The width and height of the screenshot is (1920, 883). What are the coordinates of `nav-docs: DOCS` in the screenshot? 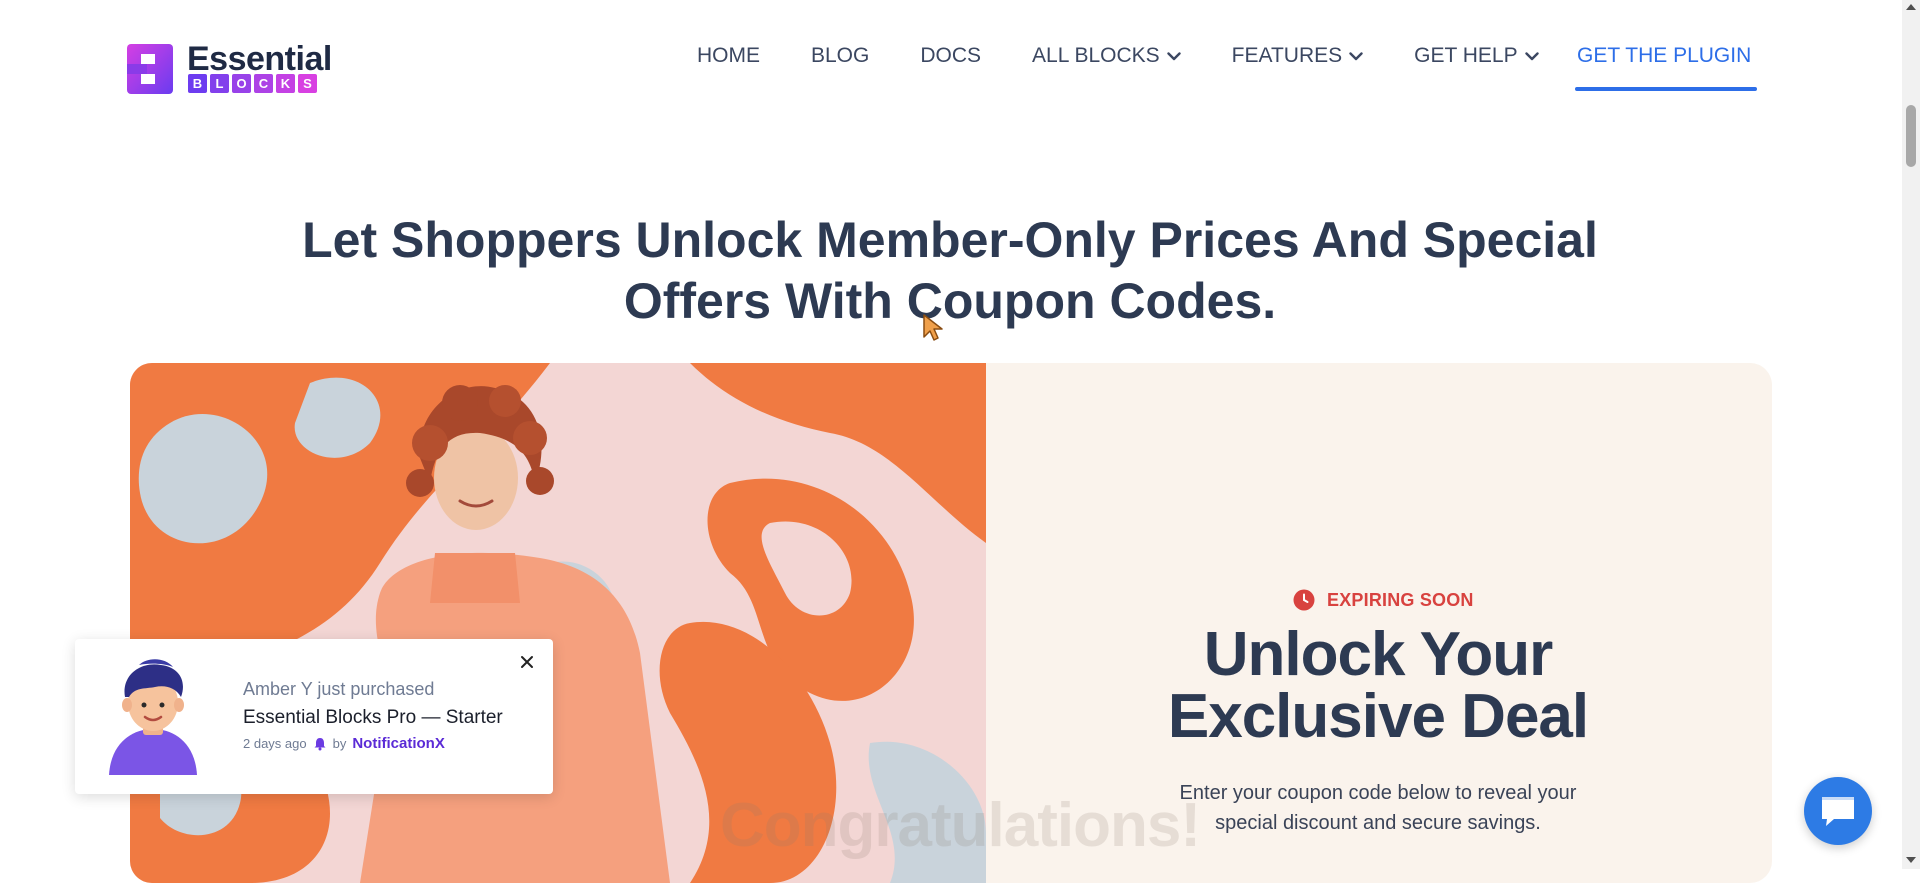 It's located at (950, 56).